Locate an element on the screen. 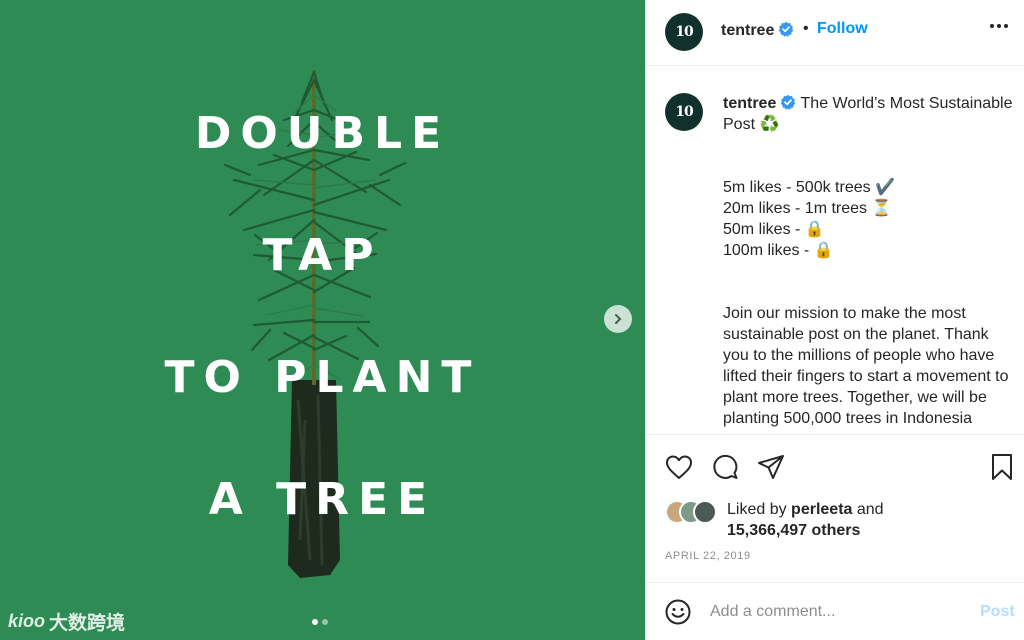 The width and height of the screenshot is (1024, 640). follow-button: Follow is located at coordinates (842, 29).